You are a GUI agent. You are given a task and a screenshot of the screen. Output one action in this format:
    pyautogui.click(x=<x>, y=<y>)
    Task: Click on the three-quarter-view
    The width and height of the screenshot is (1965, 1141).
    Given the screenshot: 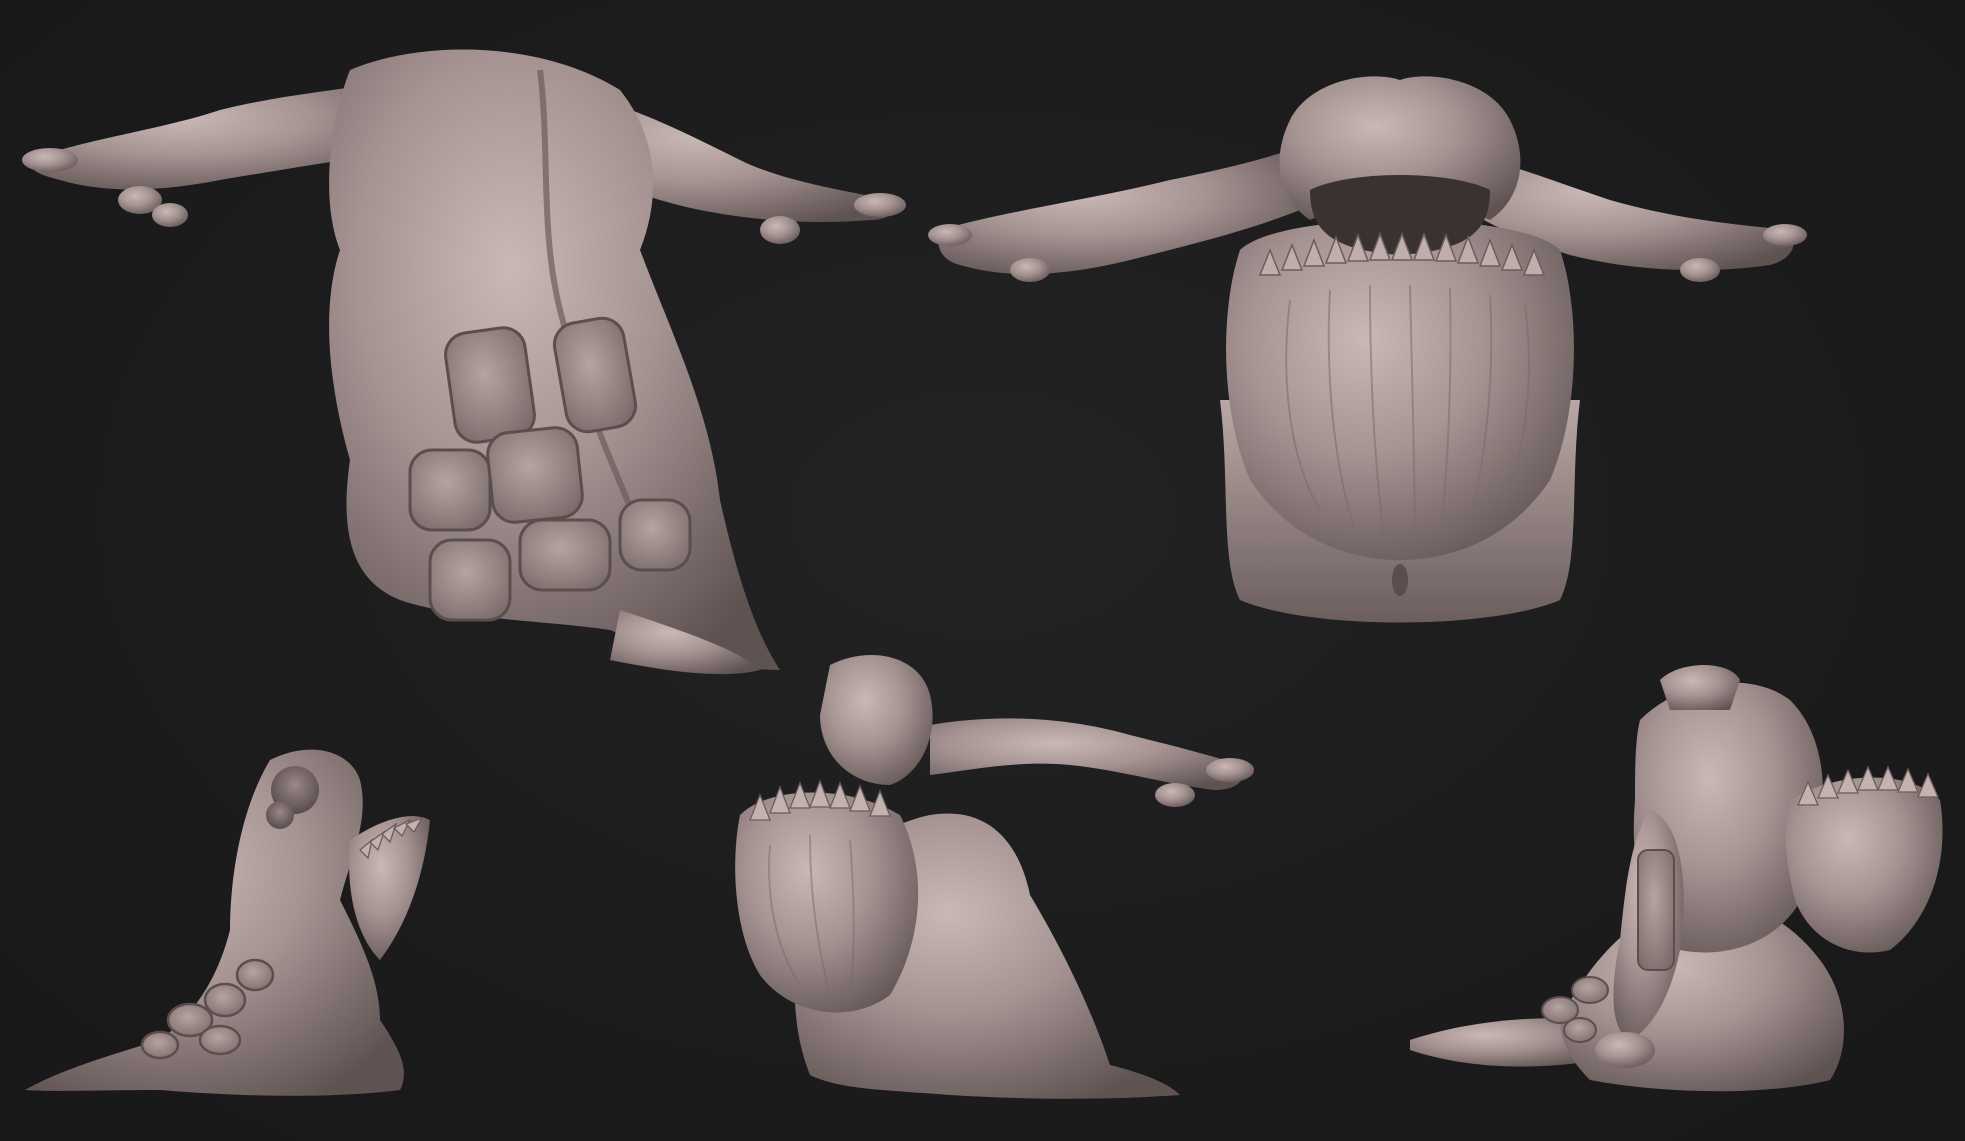 What is the action you would take?
    pyautogui.click(x=1000, y=875)
    